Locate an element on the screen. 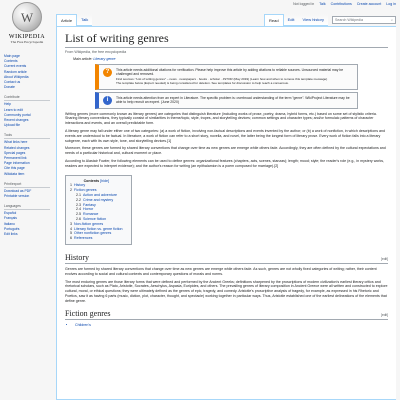 The height and width of the screenshot is (400, 400). talk-link: Talk is located at coordinates (322, 4).